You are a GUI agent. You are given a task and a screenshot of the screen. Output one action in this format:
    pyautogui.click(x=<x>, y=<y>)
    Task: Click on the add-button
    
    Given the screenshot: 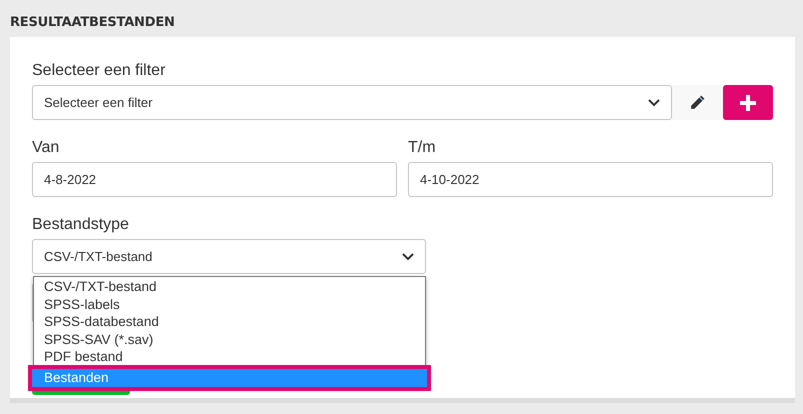 What is the action you would take?
    pyautogui.click(x=748, y=102)
    